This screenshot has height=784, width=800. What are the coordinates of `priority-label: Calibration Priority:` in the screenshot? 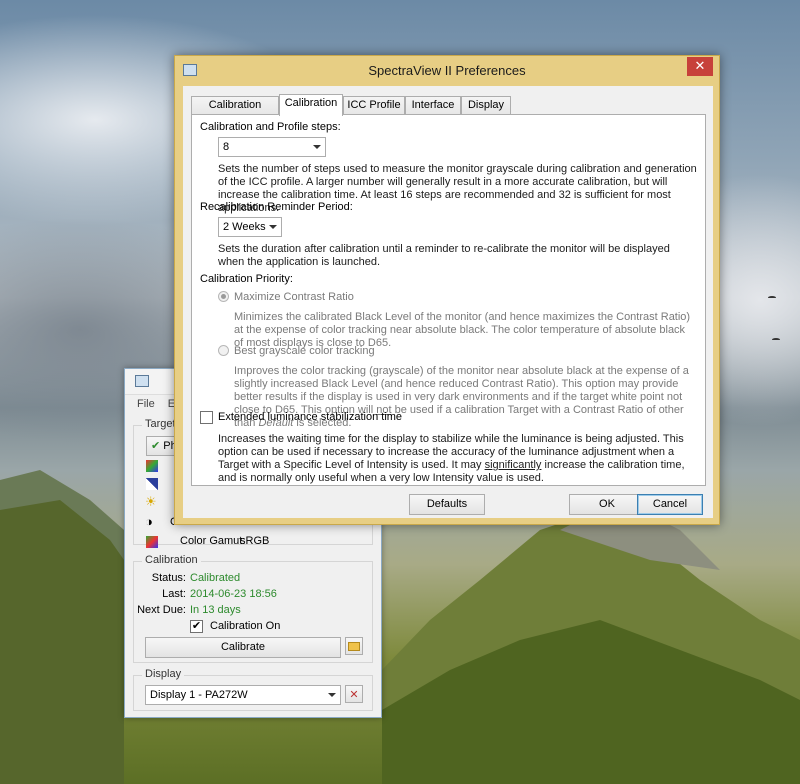 It's located at (246, 279).